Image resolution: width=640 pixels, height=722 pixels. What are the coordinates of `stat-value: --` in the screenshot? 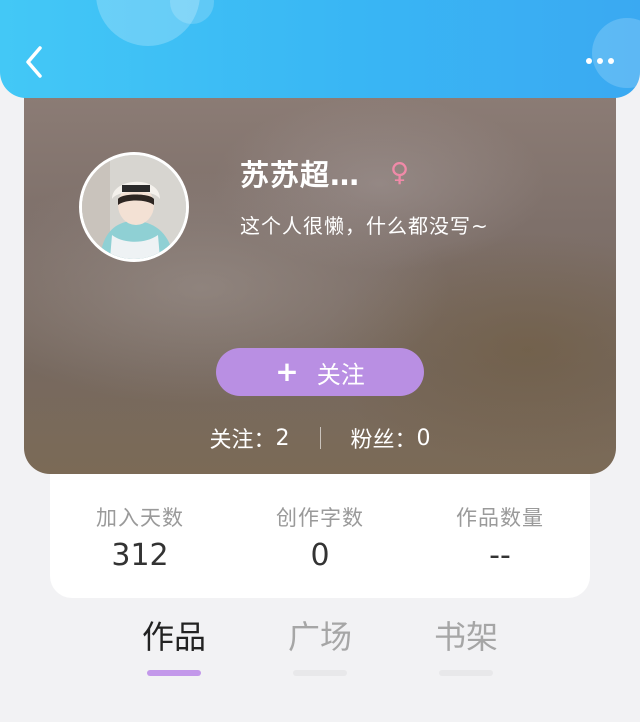 It's located at (500, 555).